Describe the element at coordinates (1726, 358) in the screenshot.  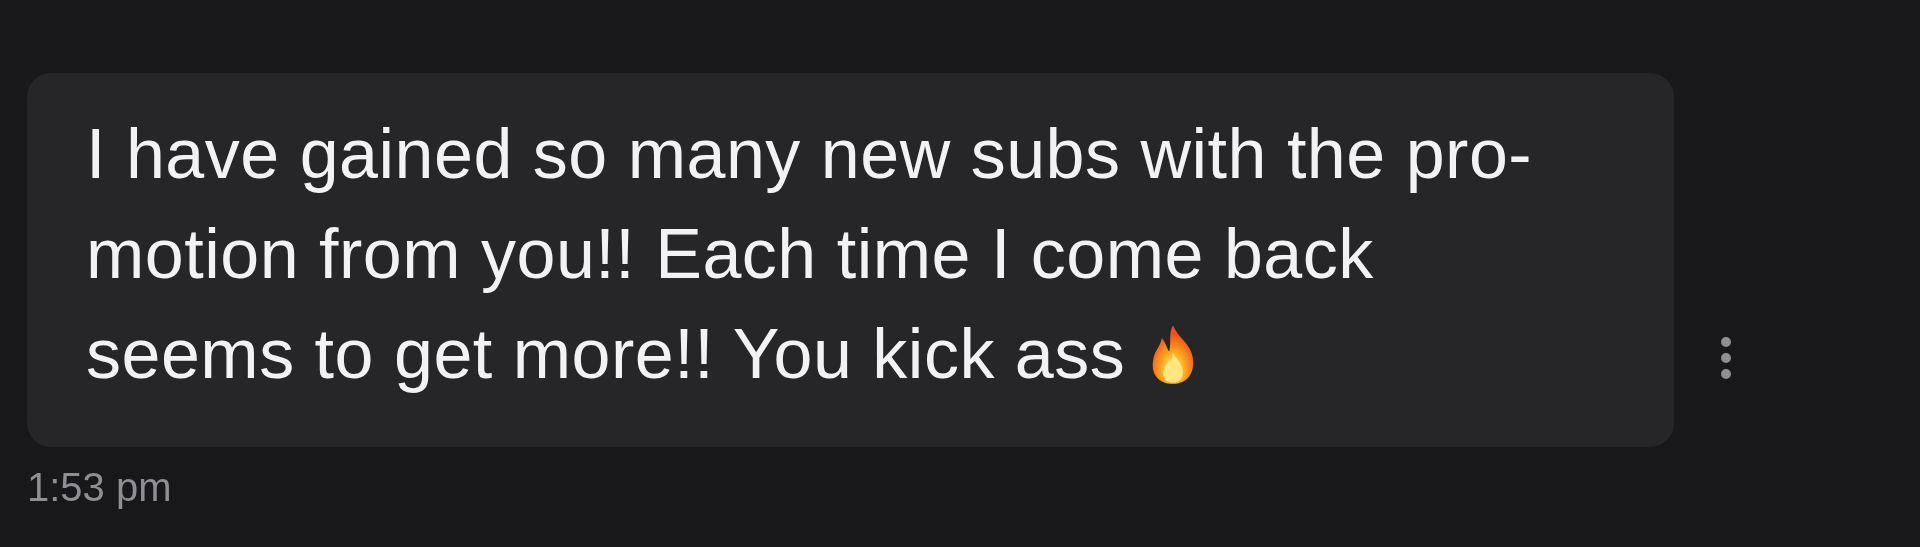
I see `more-options-icon` at that location.